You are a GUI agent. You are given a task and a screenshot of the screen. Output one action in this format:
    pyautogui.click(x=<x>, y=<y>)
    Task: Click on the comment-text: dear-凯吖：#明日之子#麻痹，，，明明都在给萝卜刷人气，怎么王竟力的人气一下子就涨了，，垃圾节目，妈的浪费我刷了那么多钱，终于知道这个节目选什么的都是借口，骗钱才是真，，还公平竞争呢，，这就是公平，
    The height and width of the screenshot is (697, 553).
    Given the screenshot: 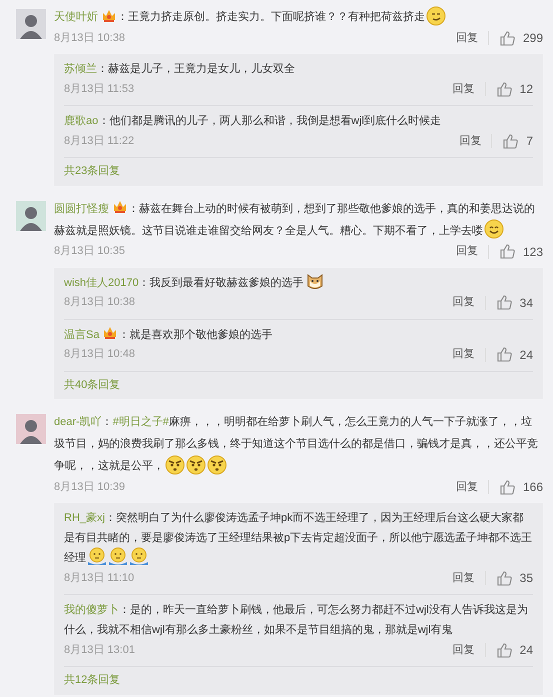 What is the action you would take?
    pyautogui.click(x=298, y=444)
    